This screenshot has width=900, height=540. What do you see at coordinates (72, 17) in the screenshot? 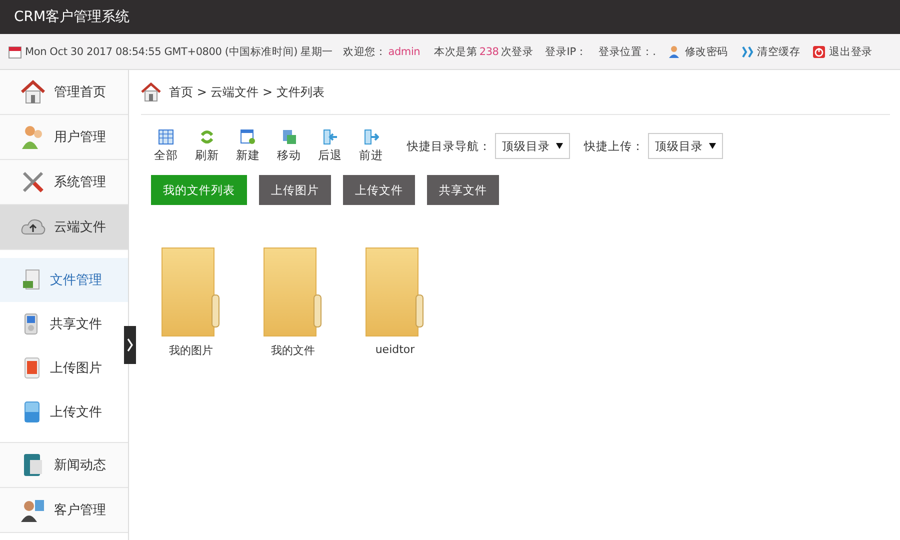
I see `window-title: CRM客户管理系统` at bounding box center [72, 17].